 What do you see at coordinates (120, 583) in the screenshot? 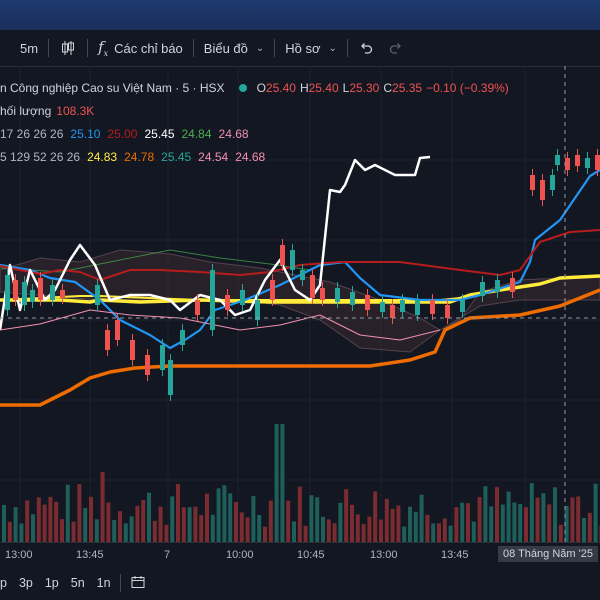
I see `bar-divider` at bounding box center [120, 583].